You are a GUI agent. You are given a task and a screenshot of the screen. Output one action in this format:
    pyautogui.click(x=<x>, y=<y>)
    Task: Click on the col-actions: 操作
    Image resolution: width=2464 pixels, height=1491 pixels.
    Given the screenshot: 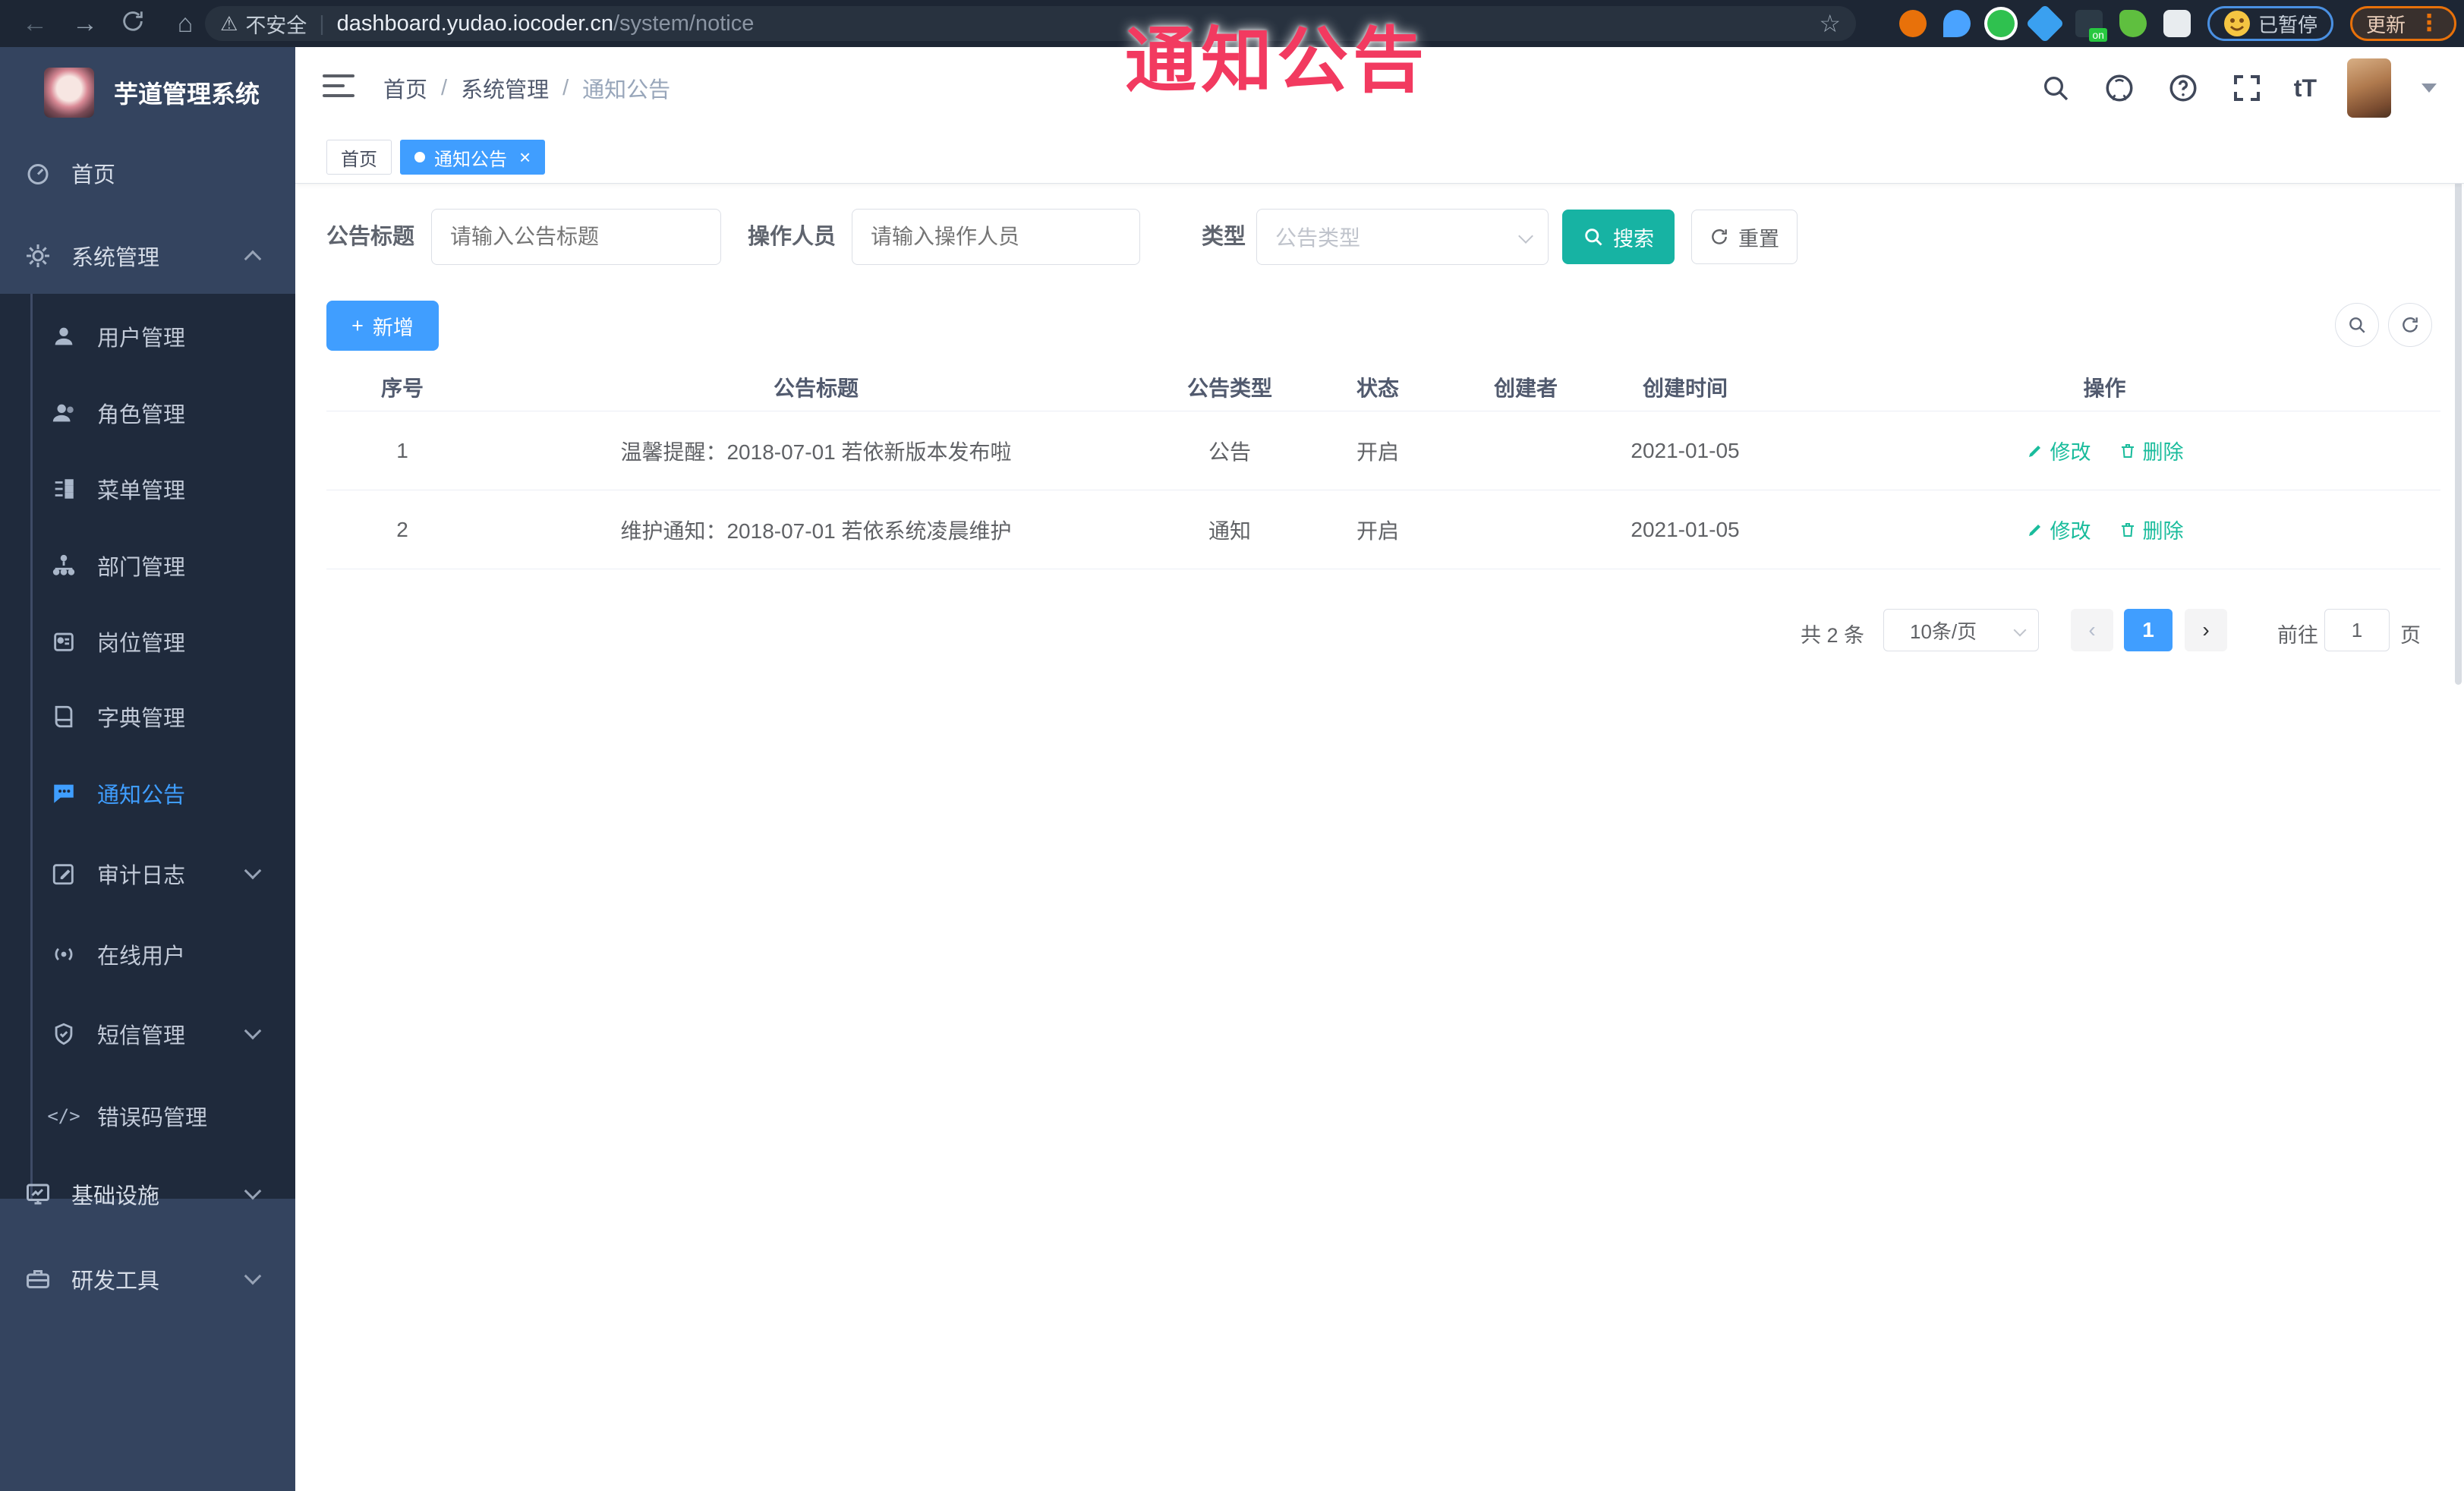 What is the action you would take?
    pyautogui.click(x=2105, y=388)
    